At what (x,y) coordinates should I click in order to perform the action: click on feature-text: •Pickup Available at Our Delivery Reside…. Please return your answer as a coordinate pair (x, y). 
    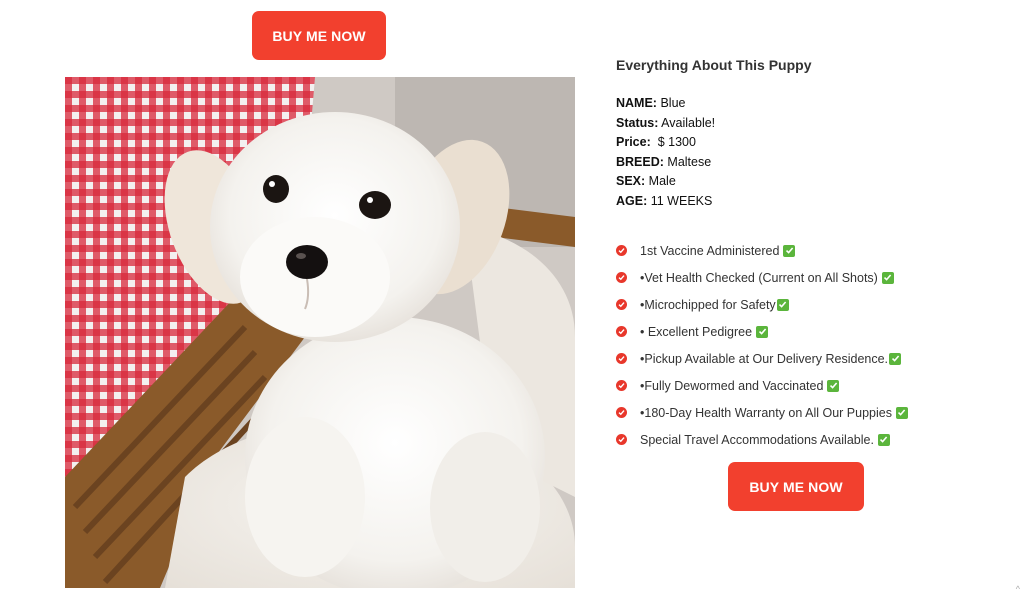
    Looking at the image, I should click on (764, 358).